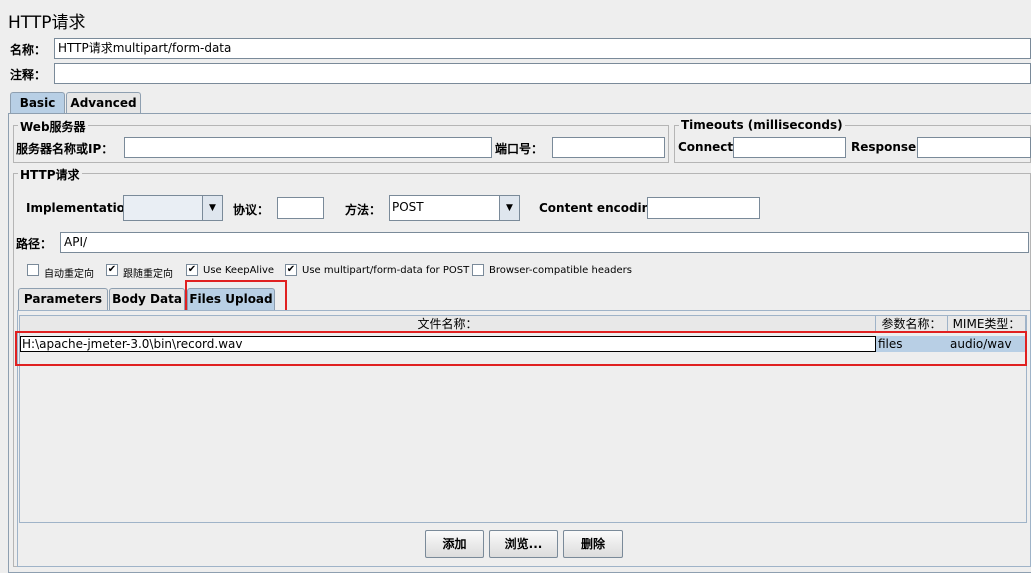 The image size is (1031, 573). What do you see at coordinates (239, 270) in the screenshot?
I see `checkbox-keepalive-label: Use KeepAlive` at bounding box center [239, 270].